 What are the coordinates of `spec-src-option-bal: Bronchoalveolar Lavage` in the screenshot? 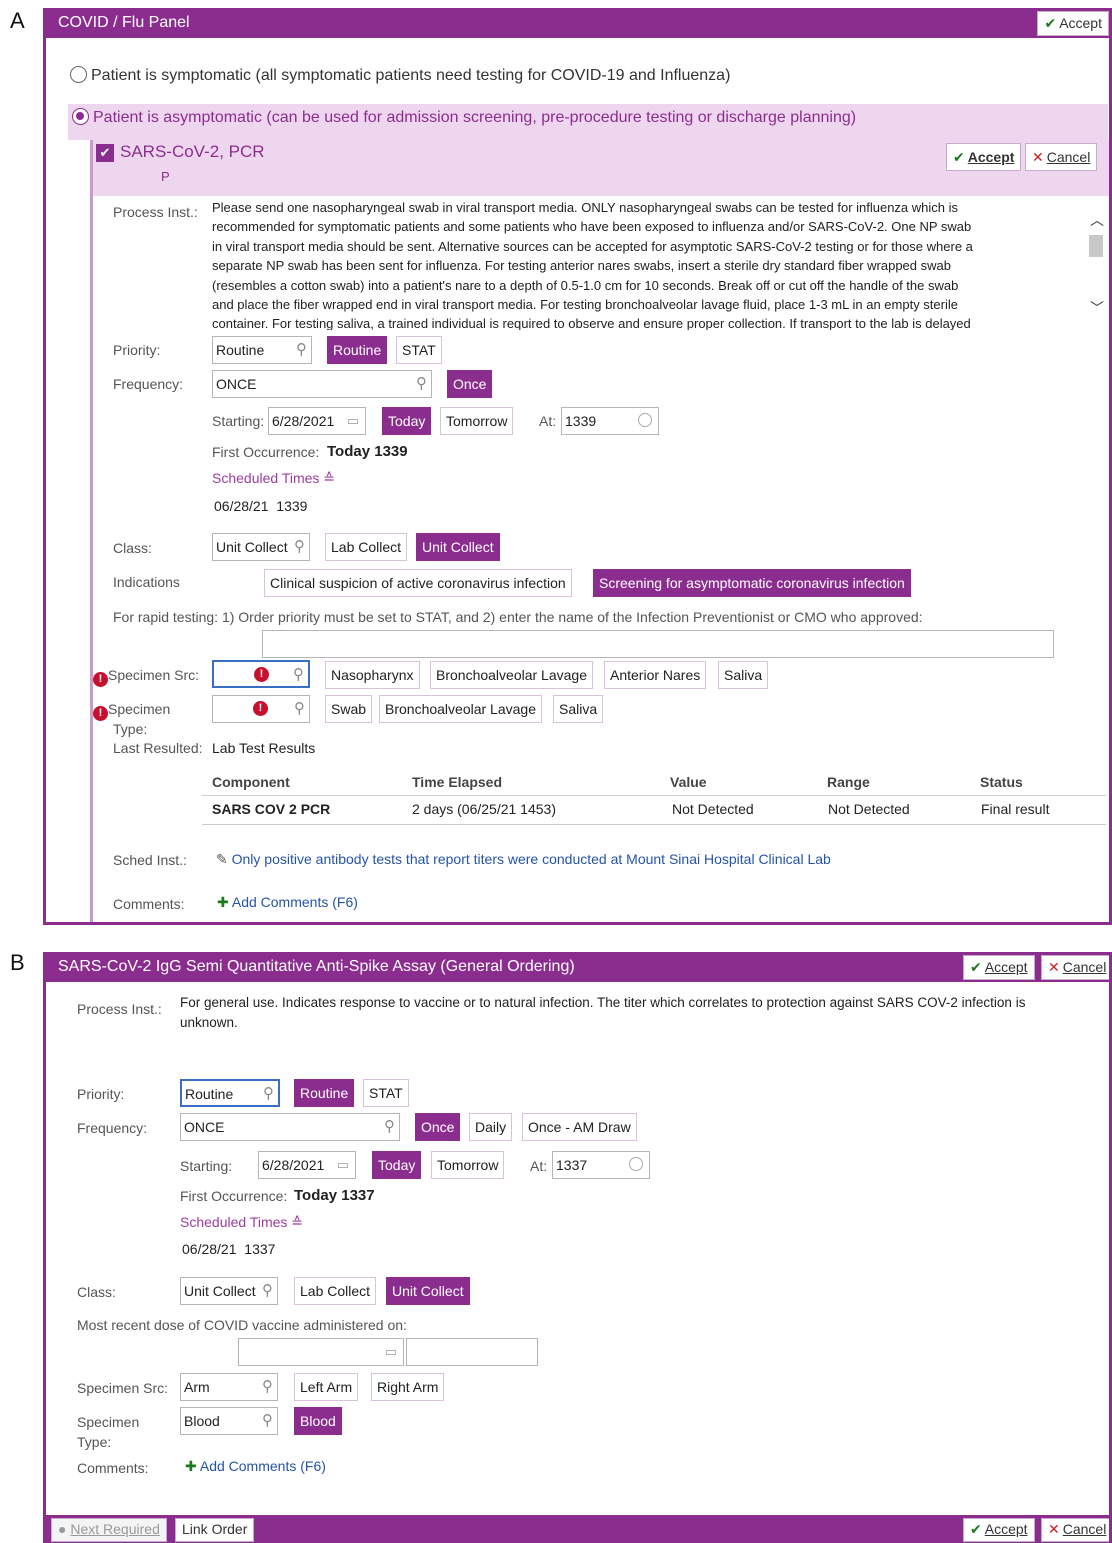 It's located at (511, 675).